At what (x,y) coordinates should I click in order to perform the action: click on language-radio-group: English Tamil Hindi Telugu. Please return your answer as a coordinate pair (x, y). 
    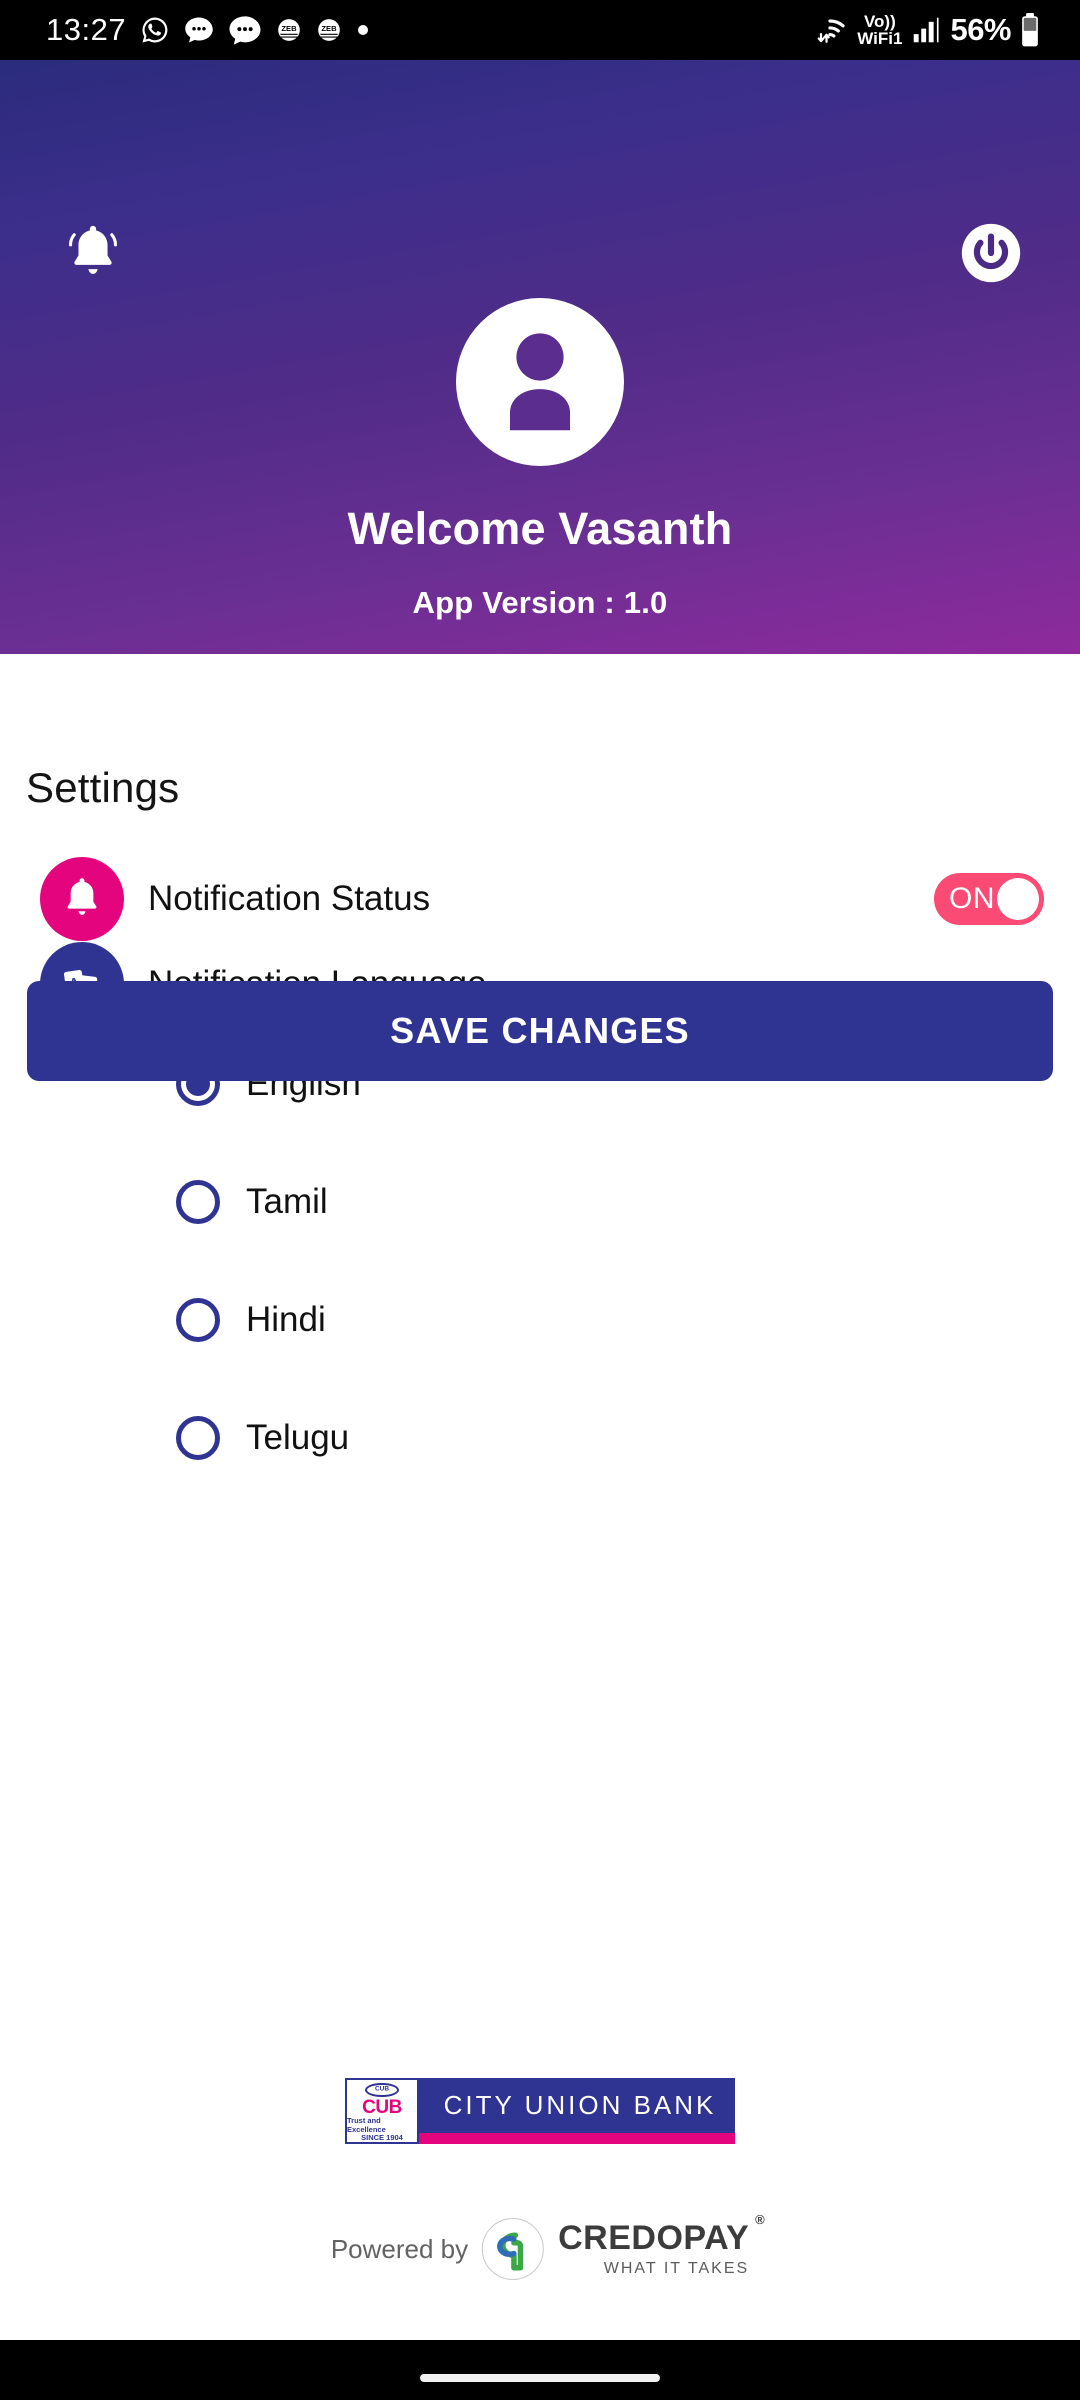
    Looking at the image, I should click on (268, 1260).